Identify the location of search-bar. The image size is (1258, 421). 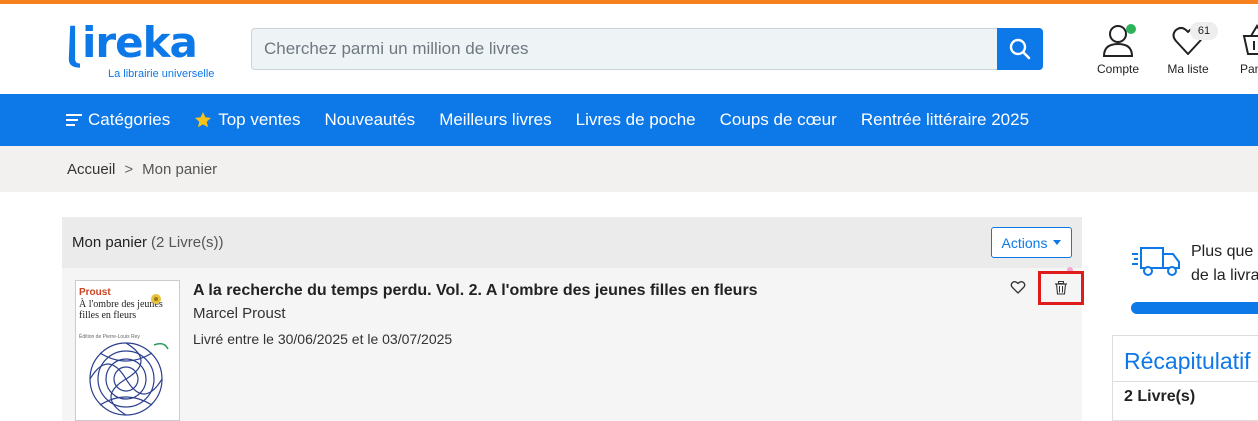
(647, 49).